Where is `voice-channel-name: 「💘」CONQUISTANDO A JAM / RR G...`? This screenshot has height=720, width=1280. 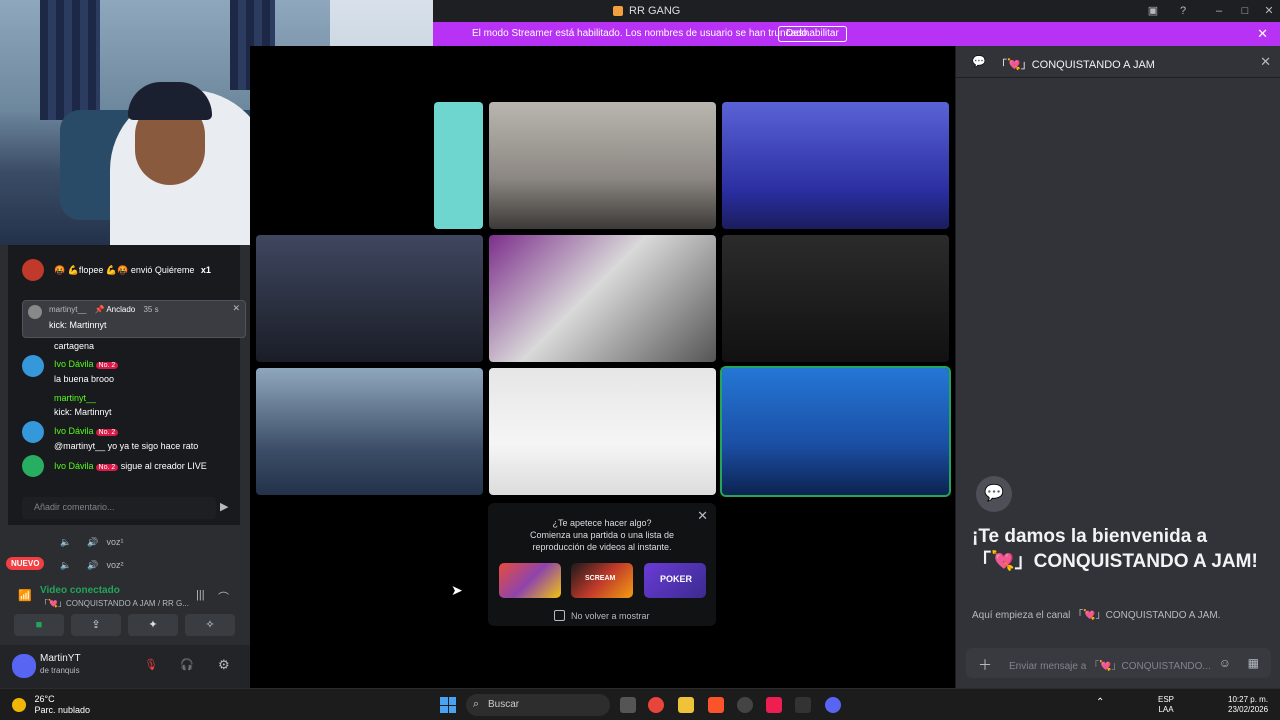 voice-channel-name: 「💘」CONQUISTANDO A JAM / RR G... is located at coordinates (115, 603).